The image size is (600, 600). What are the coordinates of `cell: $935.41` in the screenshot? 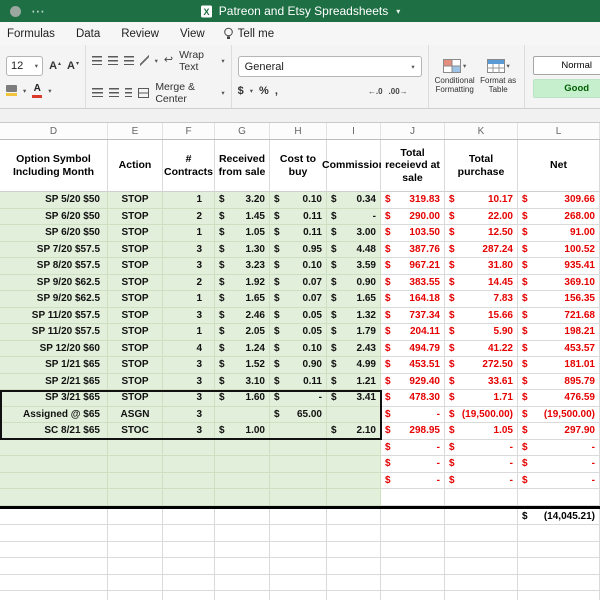 It's located at (559, 266).